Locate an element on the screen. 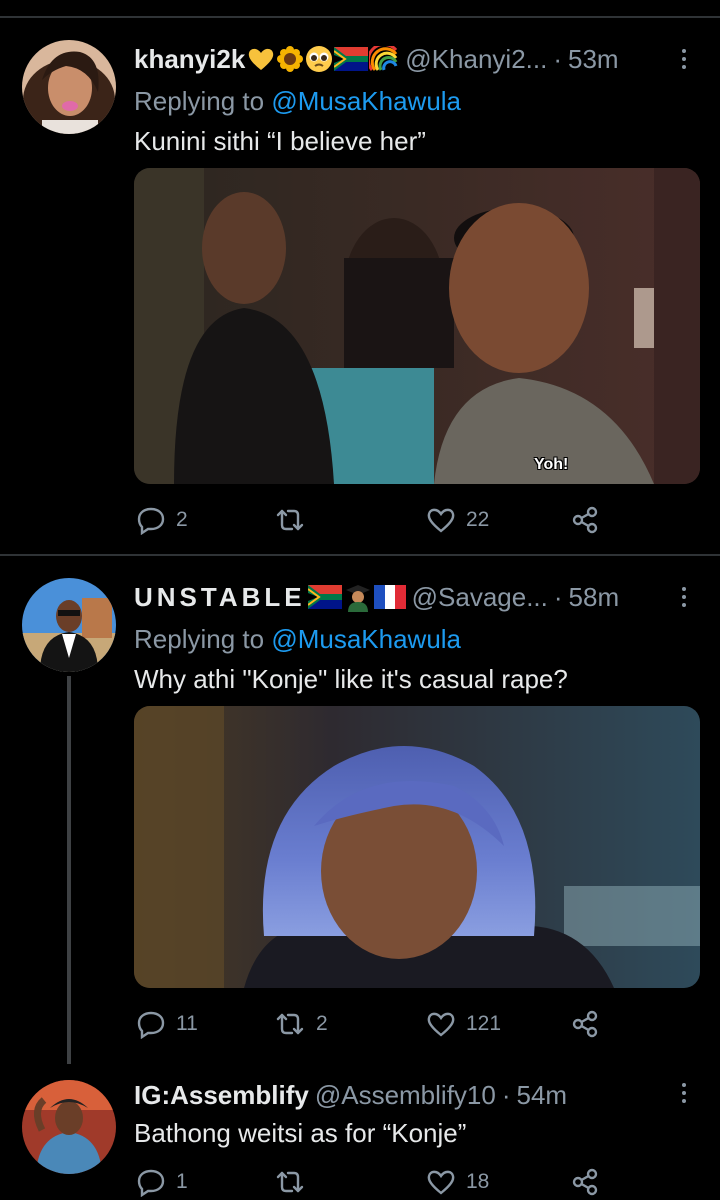 The height and width of the screenshot is (1200, 720). tweet-header: khanyi2k @Khanyi2... · 53m is located at coordinates (397, 59).